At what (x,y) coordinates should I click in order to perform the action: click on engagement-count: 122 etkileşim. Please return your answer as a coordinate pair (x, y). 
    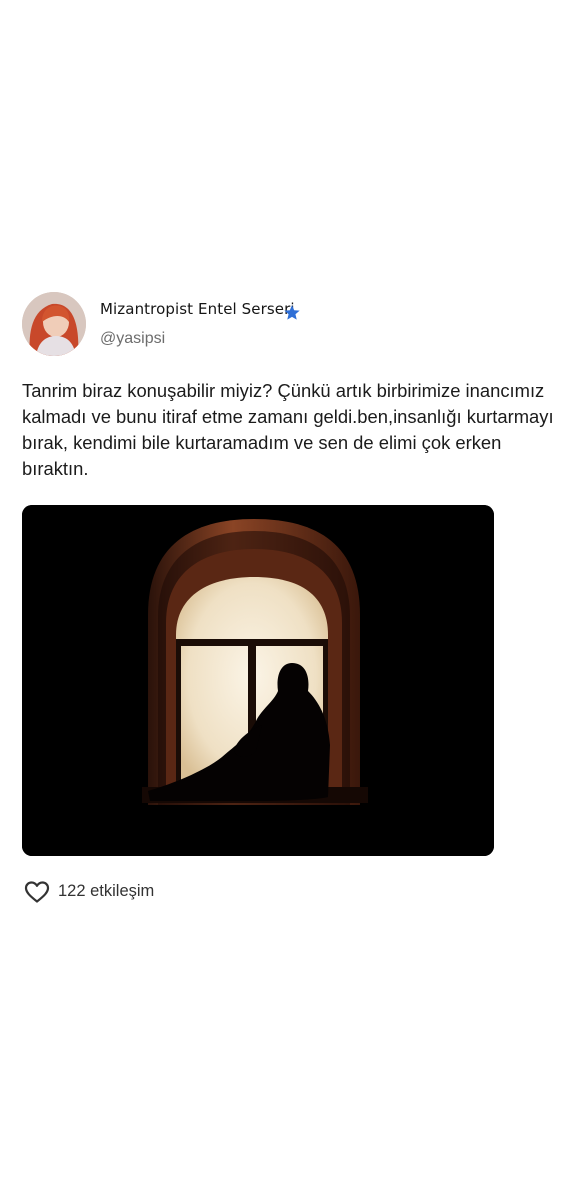
    Looking at the image, I should click on (106, 891).